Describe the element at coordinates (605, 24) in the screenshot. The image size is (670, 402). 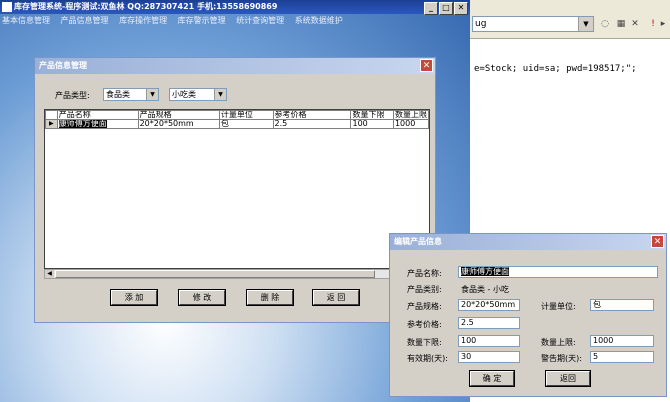
I see `debug-icon: ◌` at that location.